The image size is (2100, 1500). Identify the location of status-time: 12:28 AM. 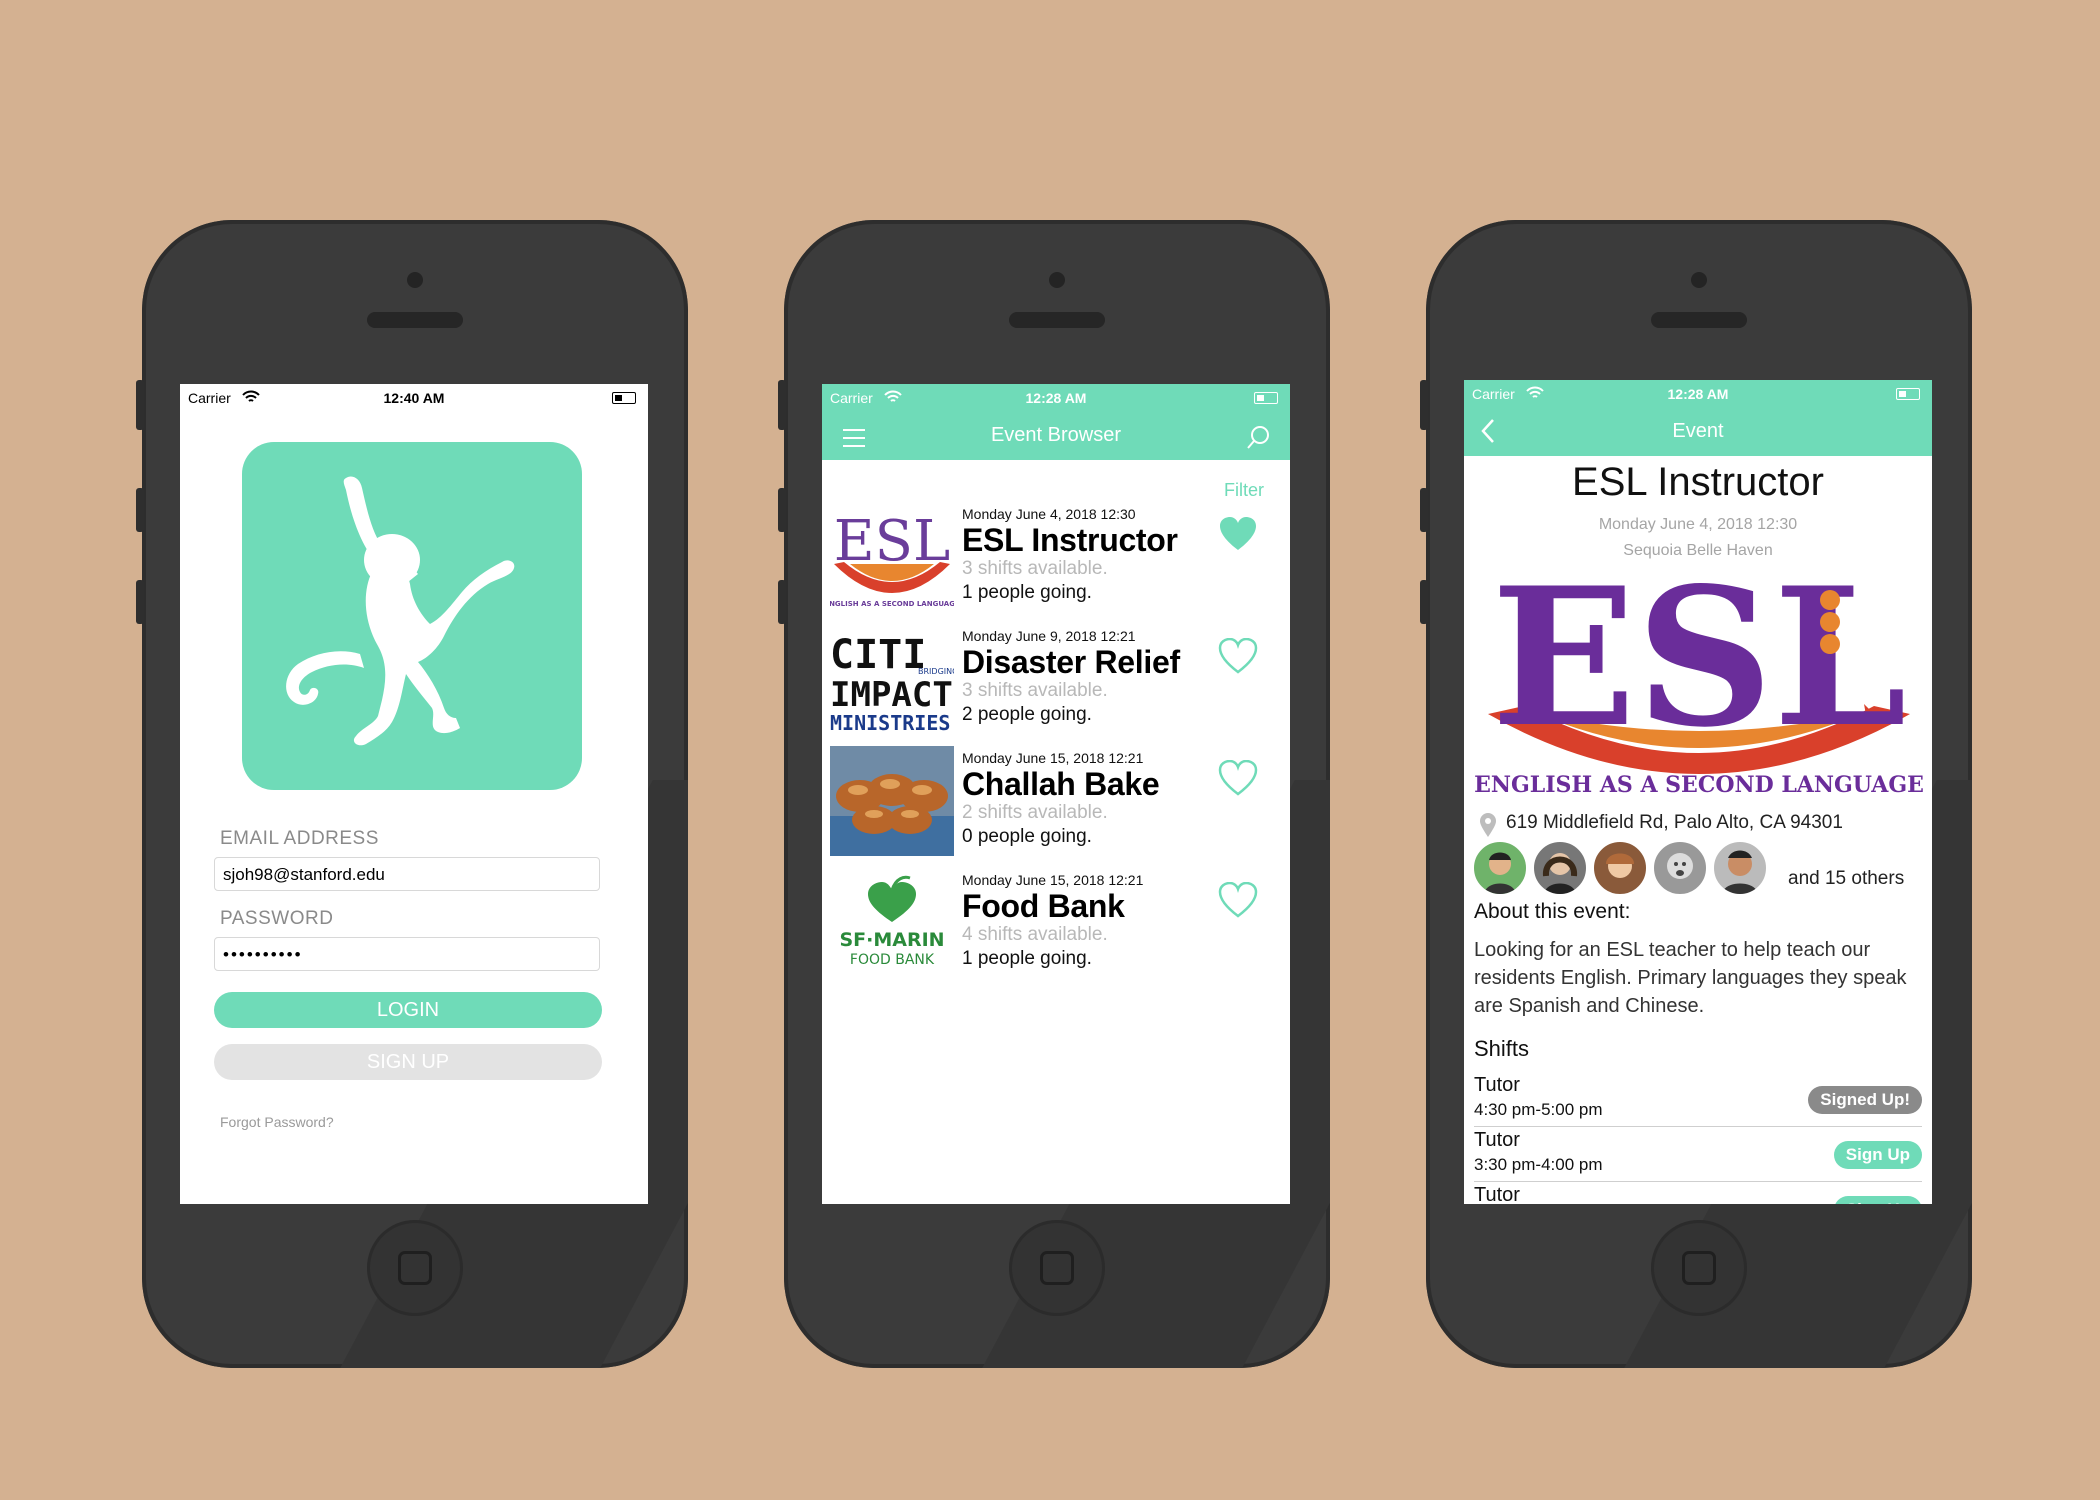
(1698, 394).